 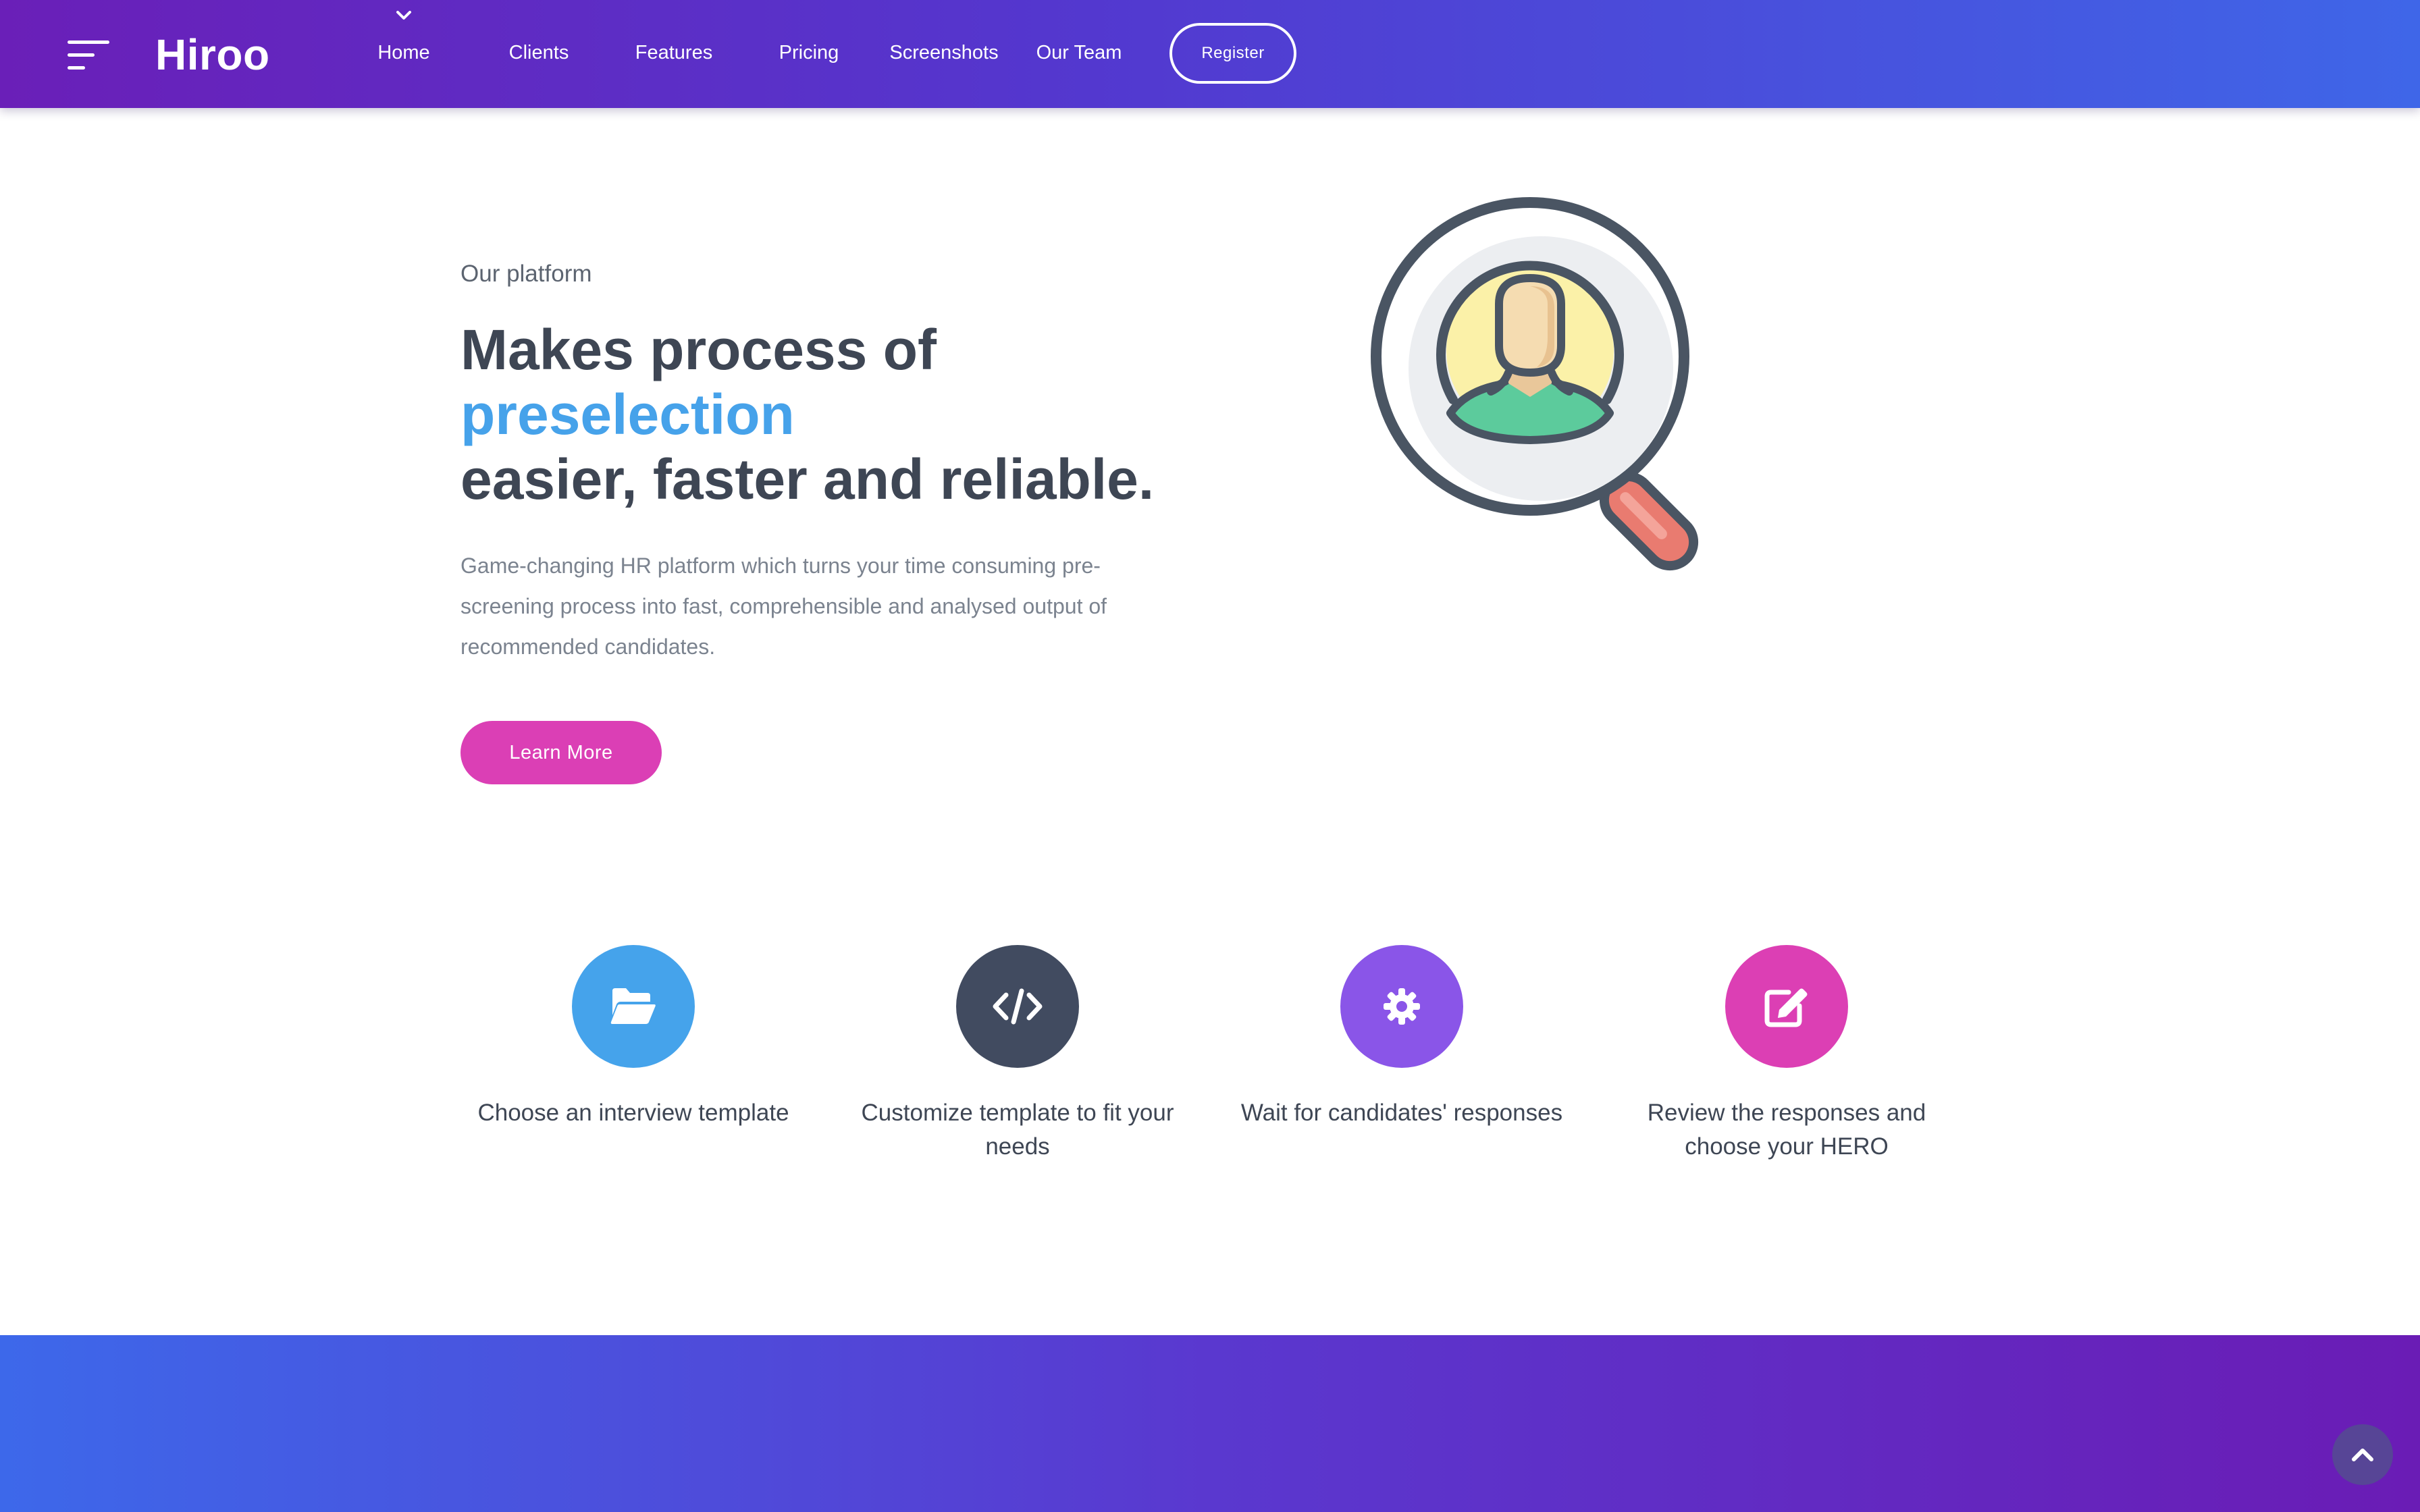 What do you see at coordinates (403, 53) in the screenshot?
I see `nav-home: Home` at bounding box center [403, 53].